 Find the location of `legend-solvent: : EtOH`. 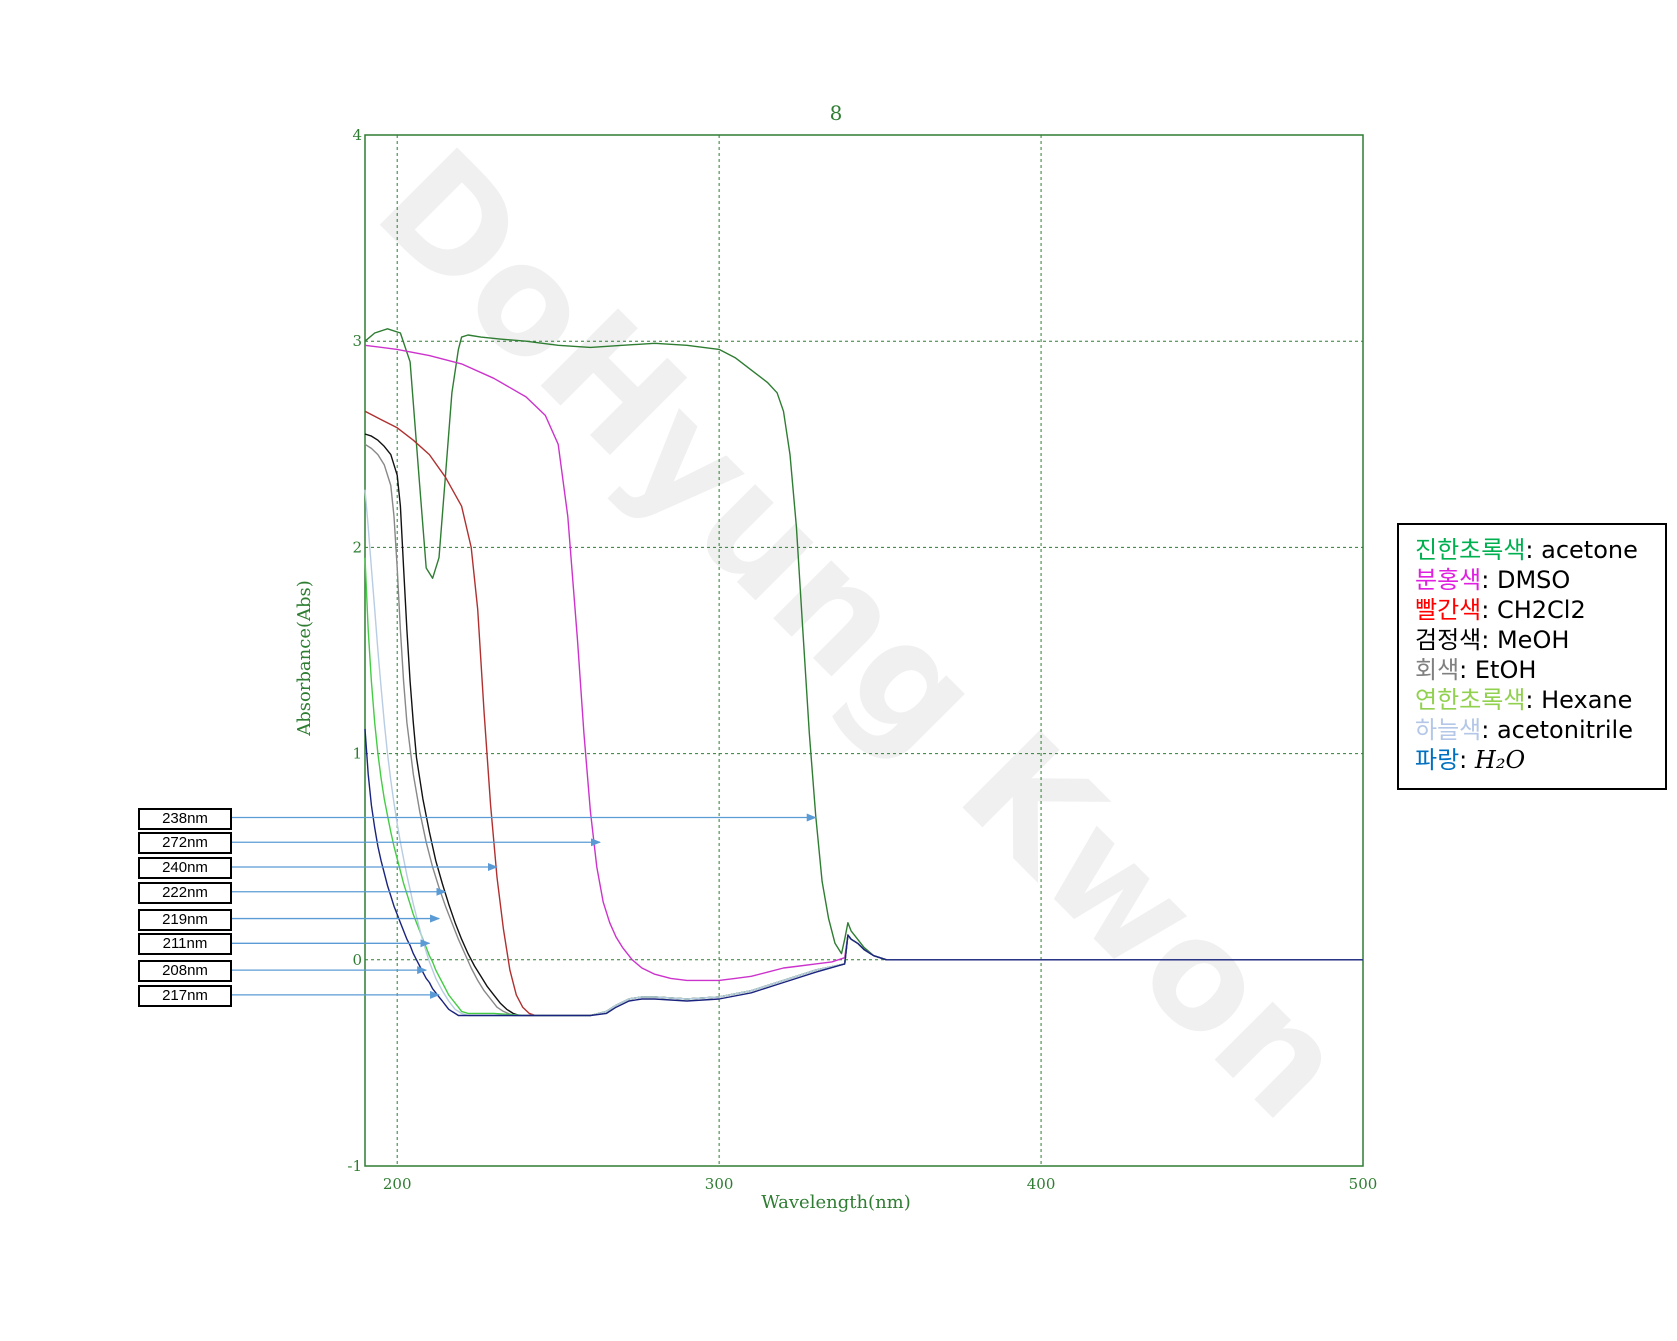

legend-solvent: : EtOH is located at coordinates (1498, 670).